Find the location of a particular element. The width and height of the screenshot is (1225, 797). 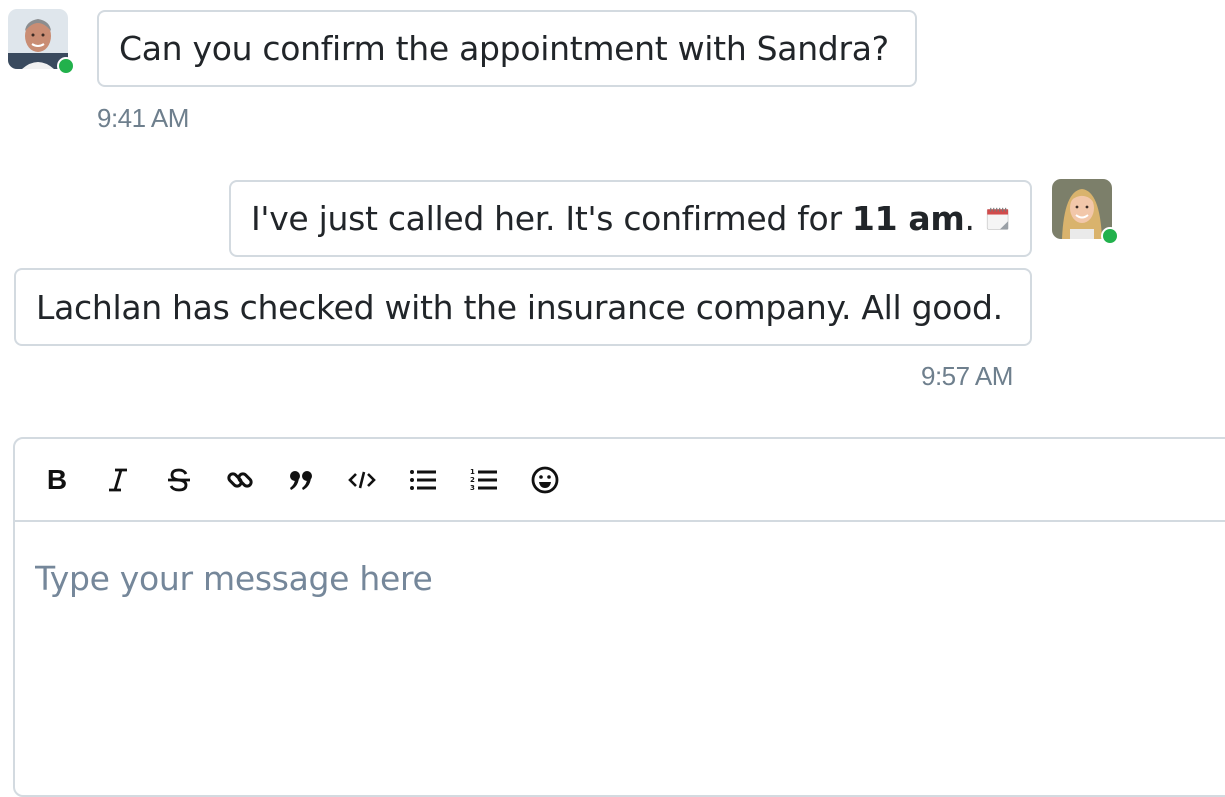

bold-button: B is located at coordinates (57, 480).